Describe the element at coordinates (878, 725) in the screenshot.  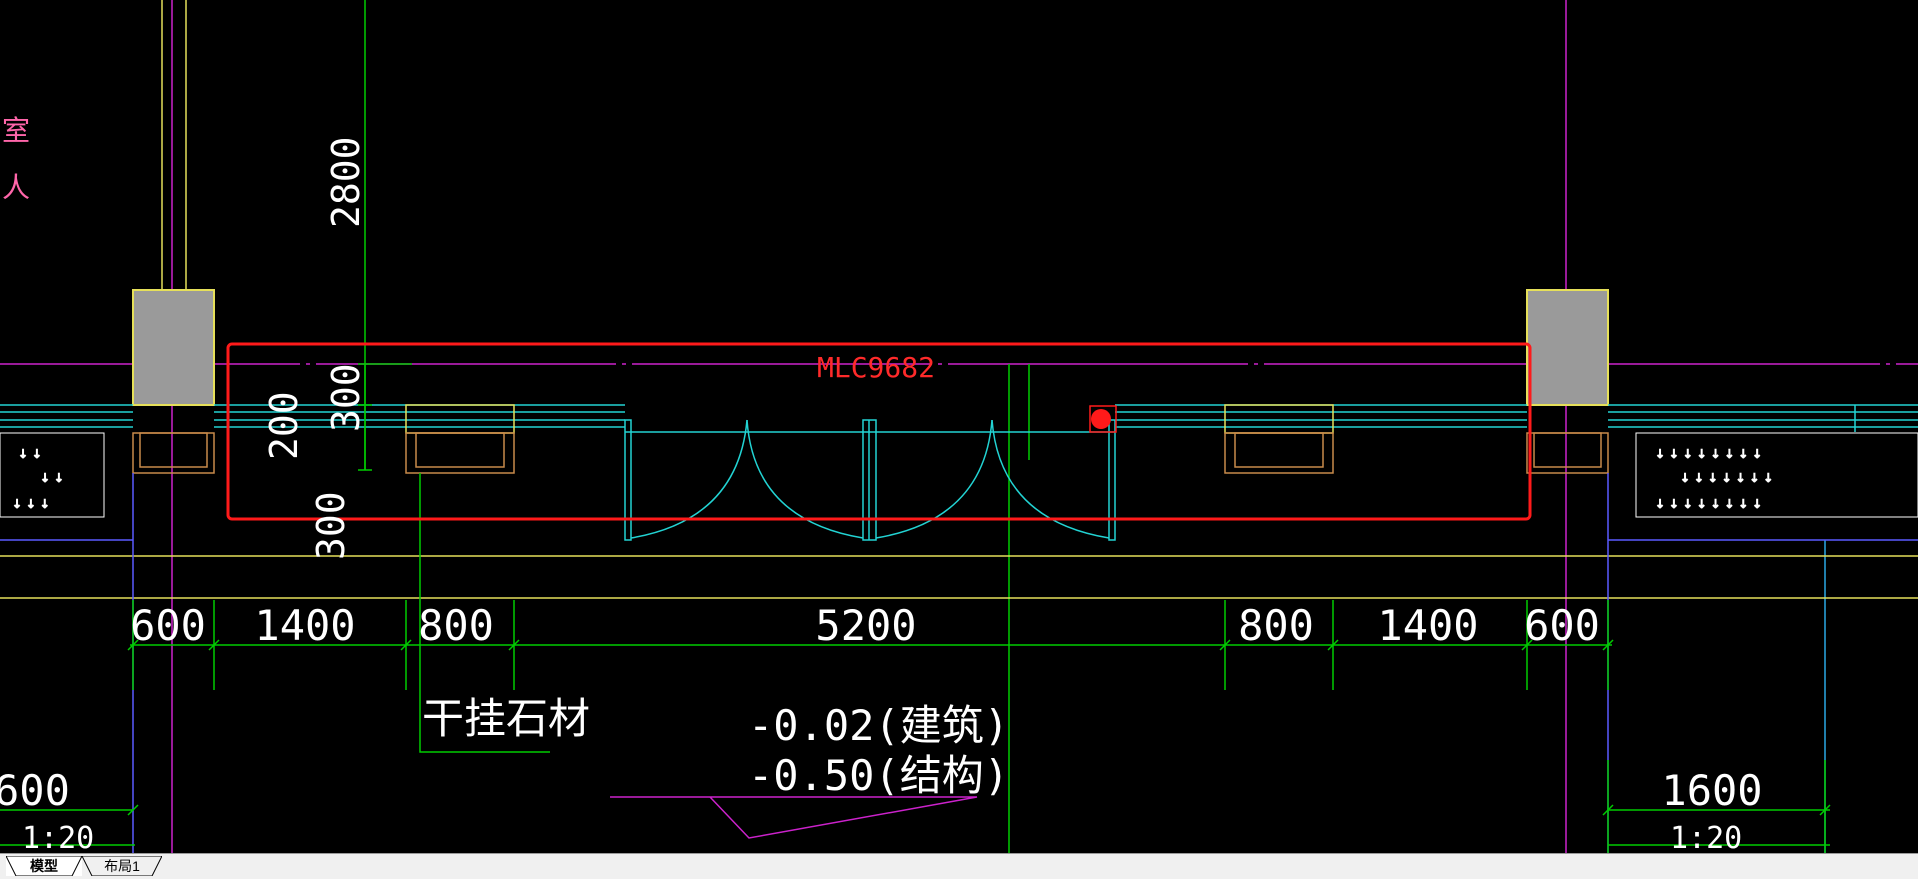
I see `elevation-architectural: -0.02(建筑)` at that location.